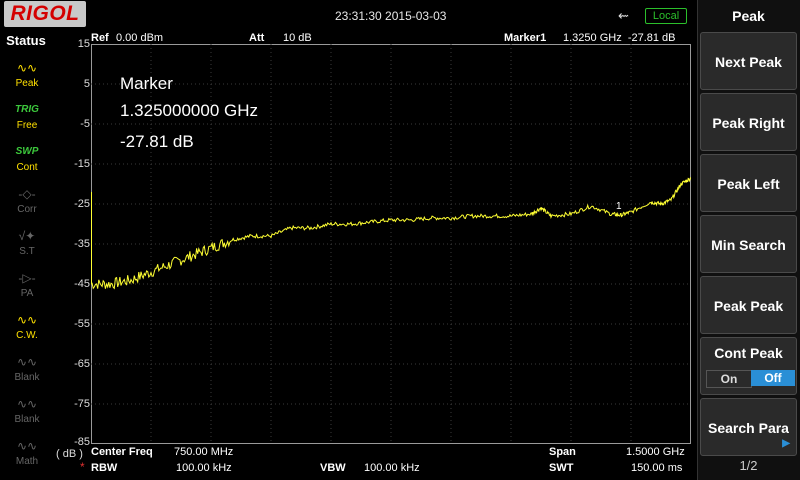 The image size is (800, 480). I want to click on date-time: 23:31:30 2015-03-03, so click(391, 16).